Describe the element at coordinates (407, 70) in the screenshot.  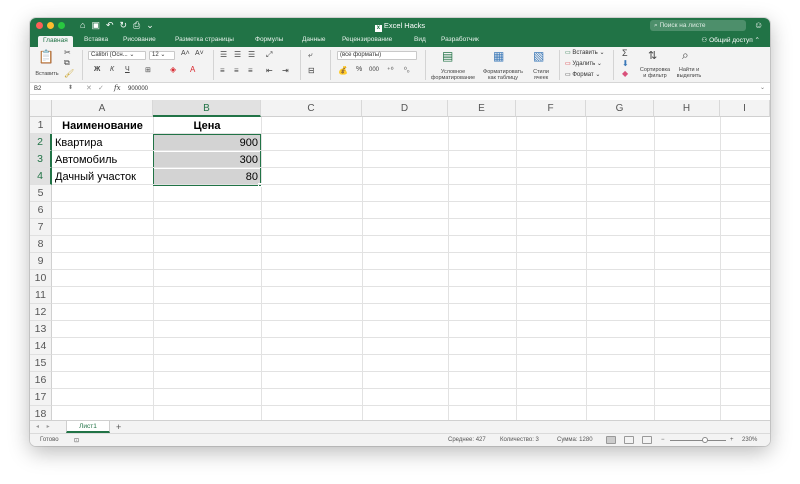
I see `decrease-decimal-icon: ⁰₀` at that location.